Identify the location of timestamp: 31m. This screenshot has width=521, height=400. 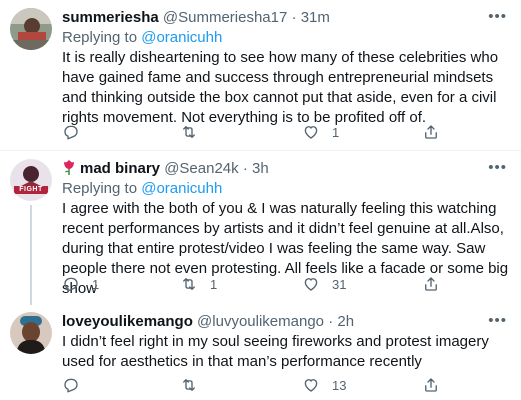
(315, 17).